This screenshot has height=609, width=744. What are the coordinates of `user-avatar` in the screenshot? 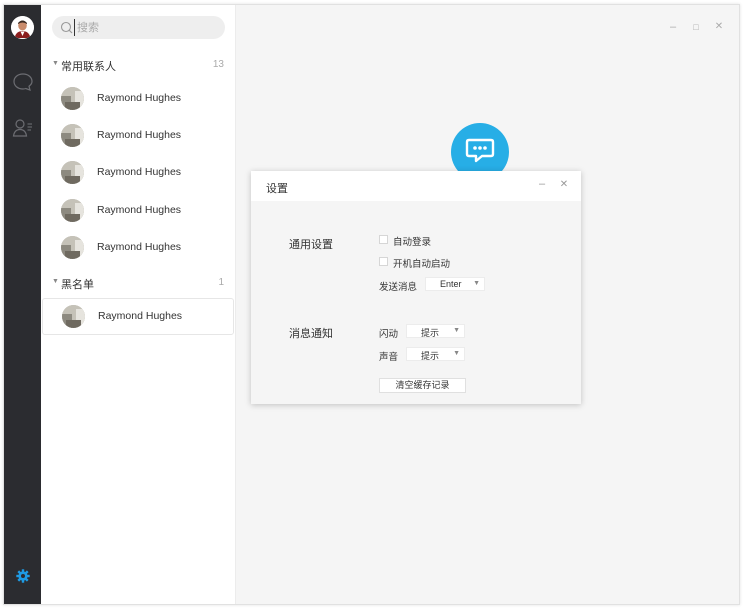 It's located at (22, 27).